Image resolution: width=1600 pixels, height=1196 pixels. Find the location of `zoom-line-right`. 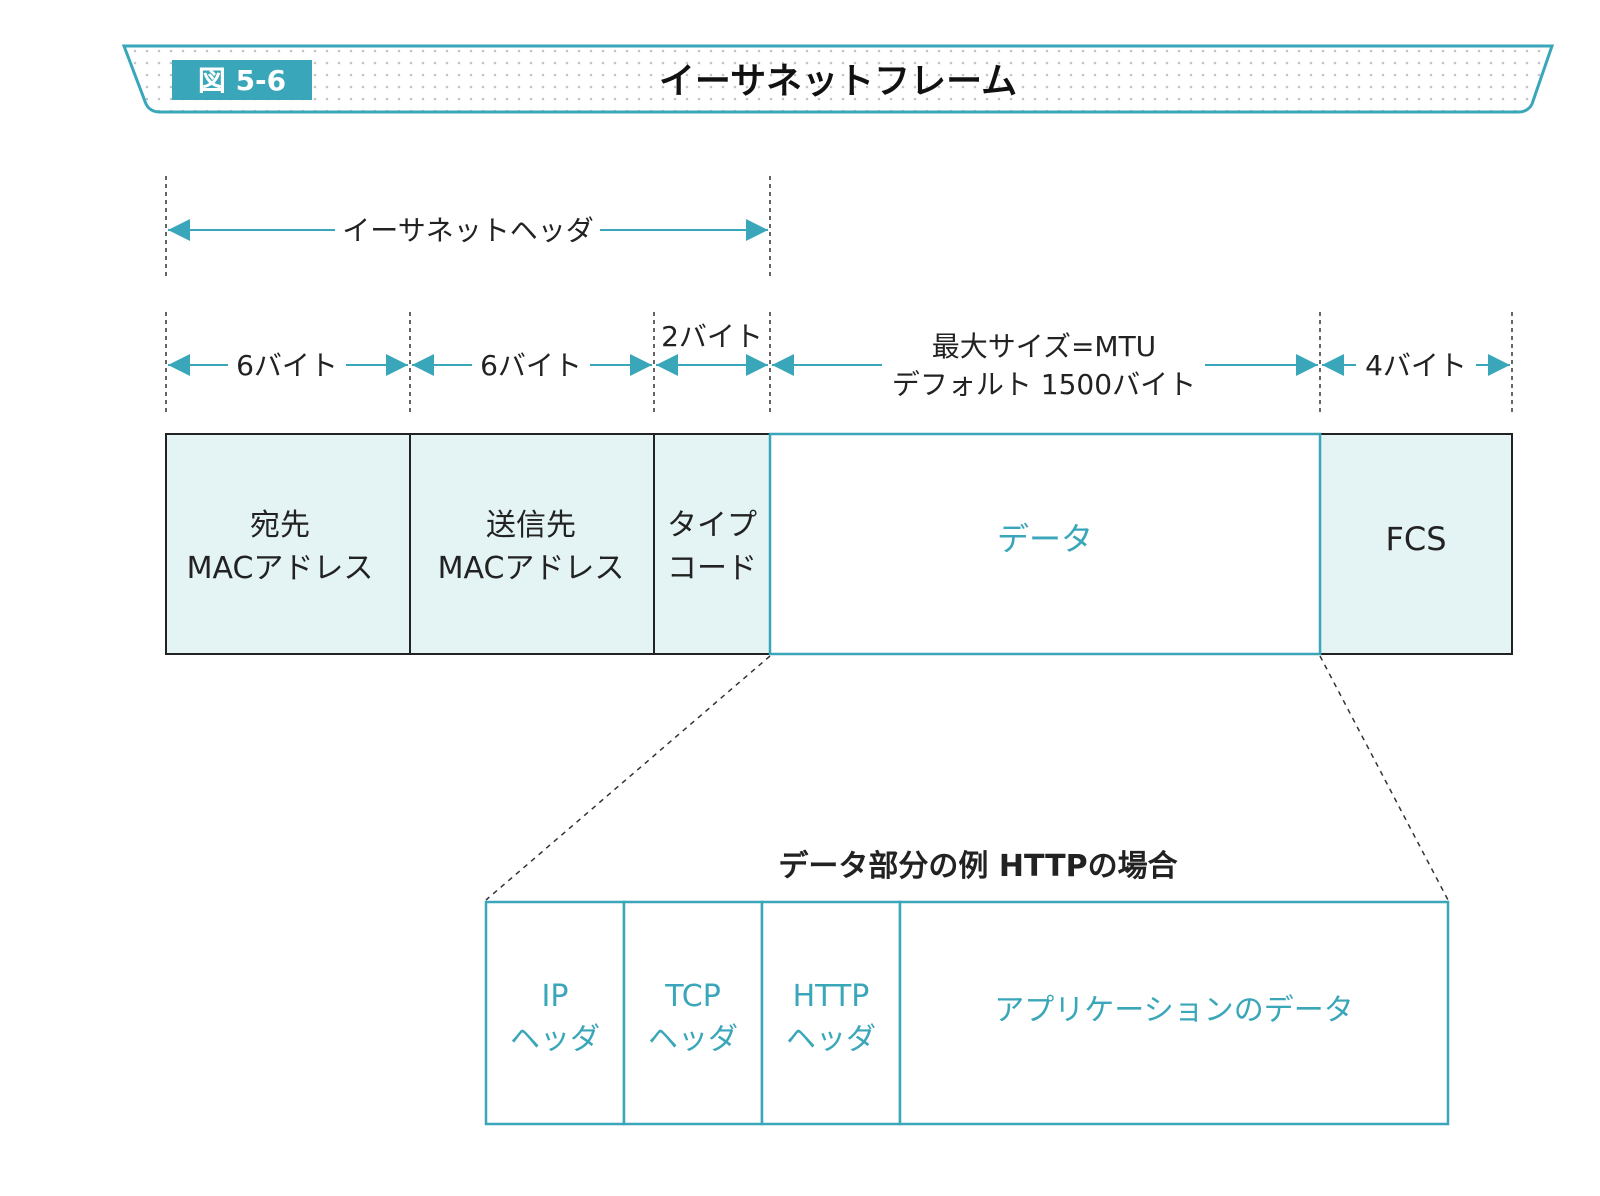

zoom-line-right is located at coordinates (1384, 778).